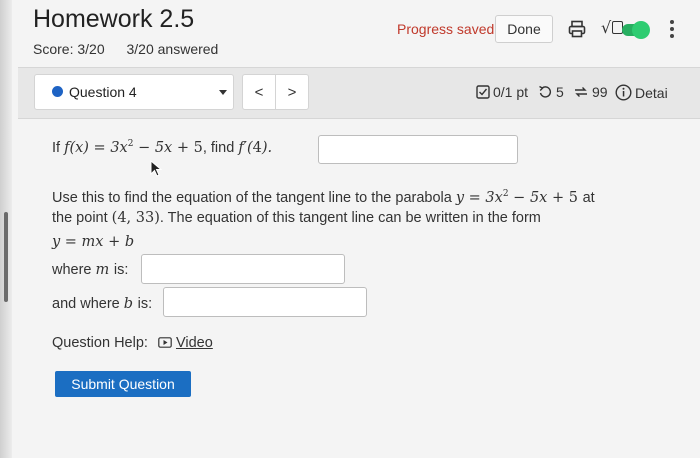  Describe the element at coordinates (545, 91) in the screenshot. I see `retry-icon` at that location.